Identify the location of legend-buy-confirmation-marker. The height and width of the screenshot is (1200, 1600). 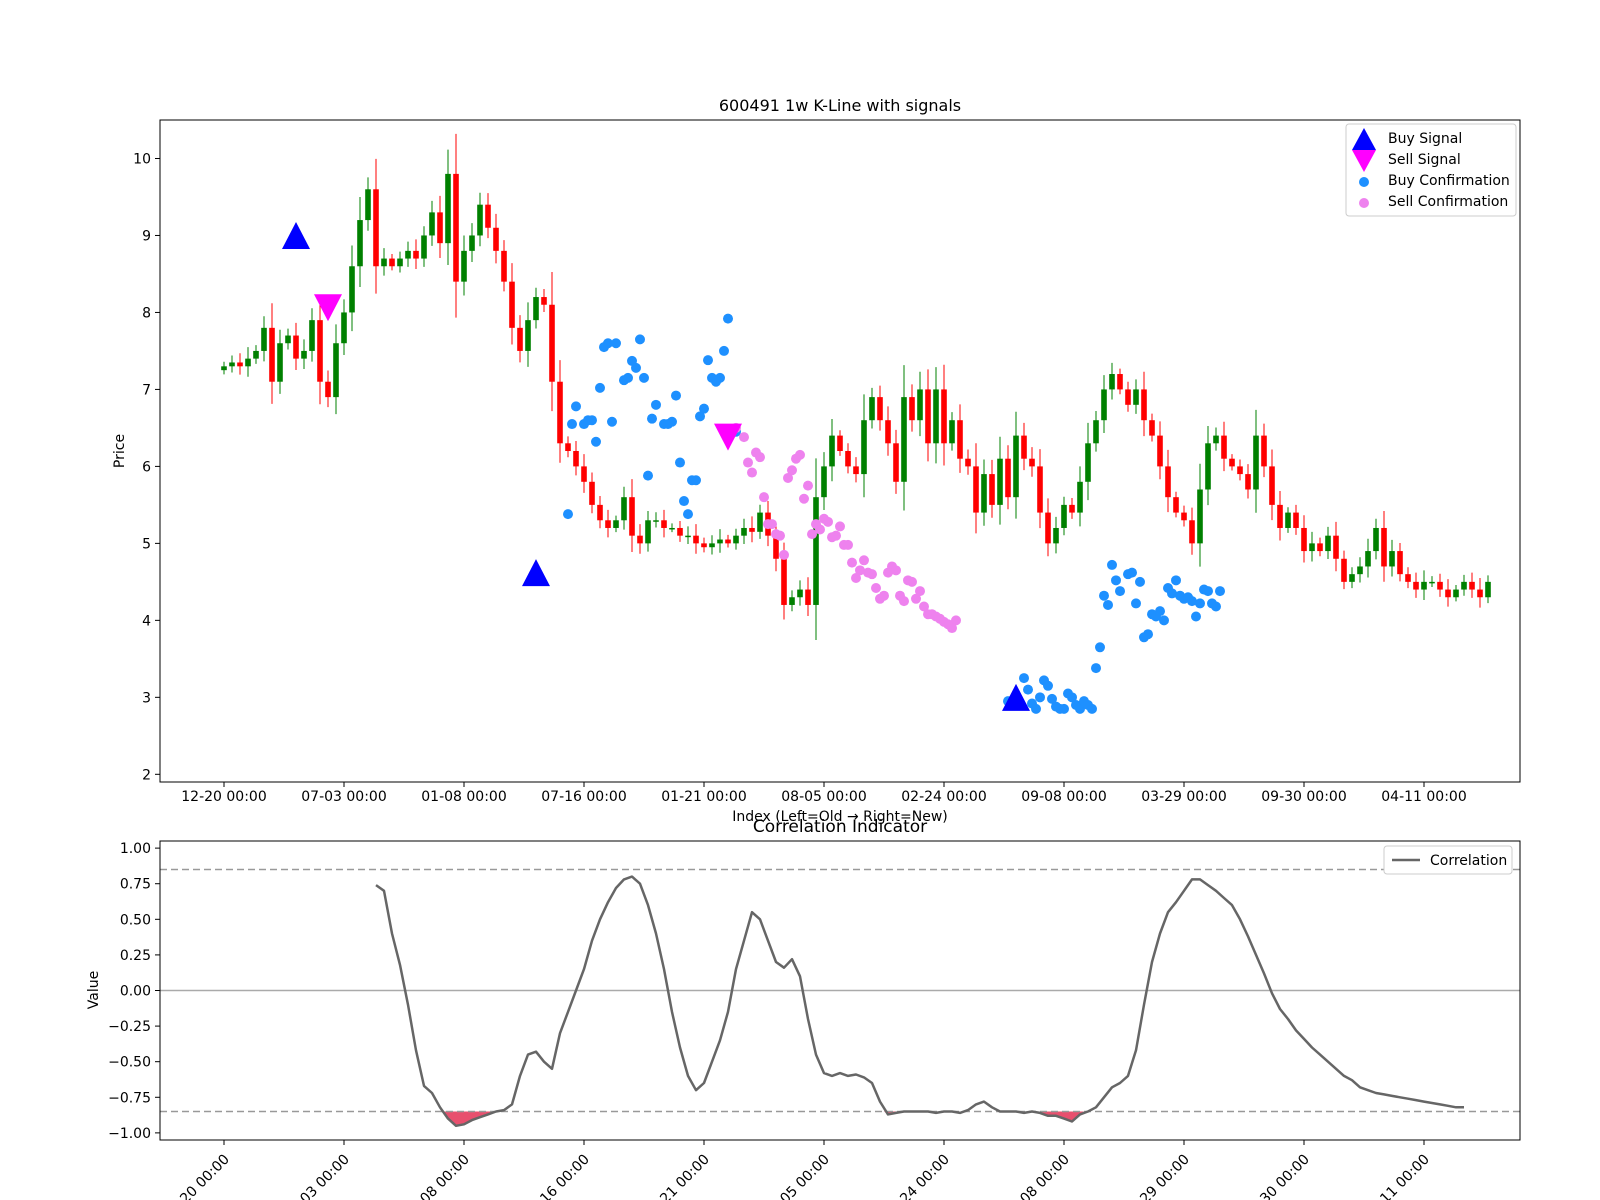
(1364, 182).